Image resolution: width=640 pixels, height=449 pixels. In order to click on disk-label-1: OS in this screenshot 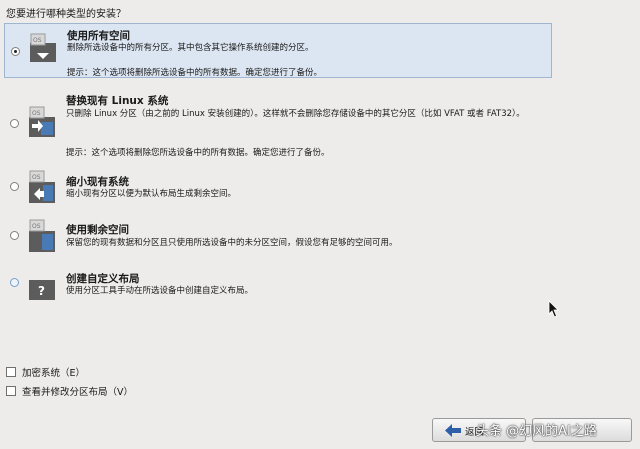, I will do `click(37, 40)`.